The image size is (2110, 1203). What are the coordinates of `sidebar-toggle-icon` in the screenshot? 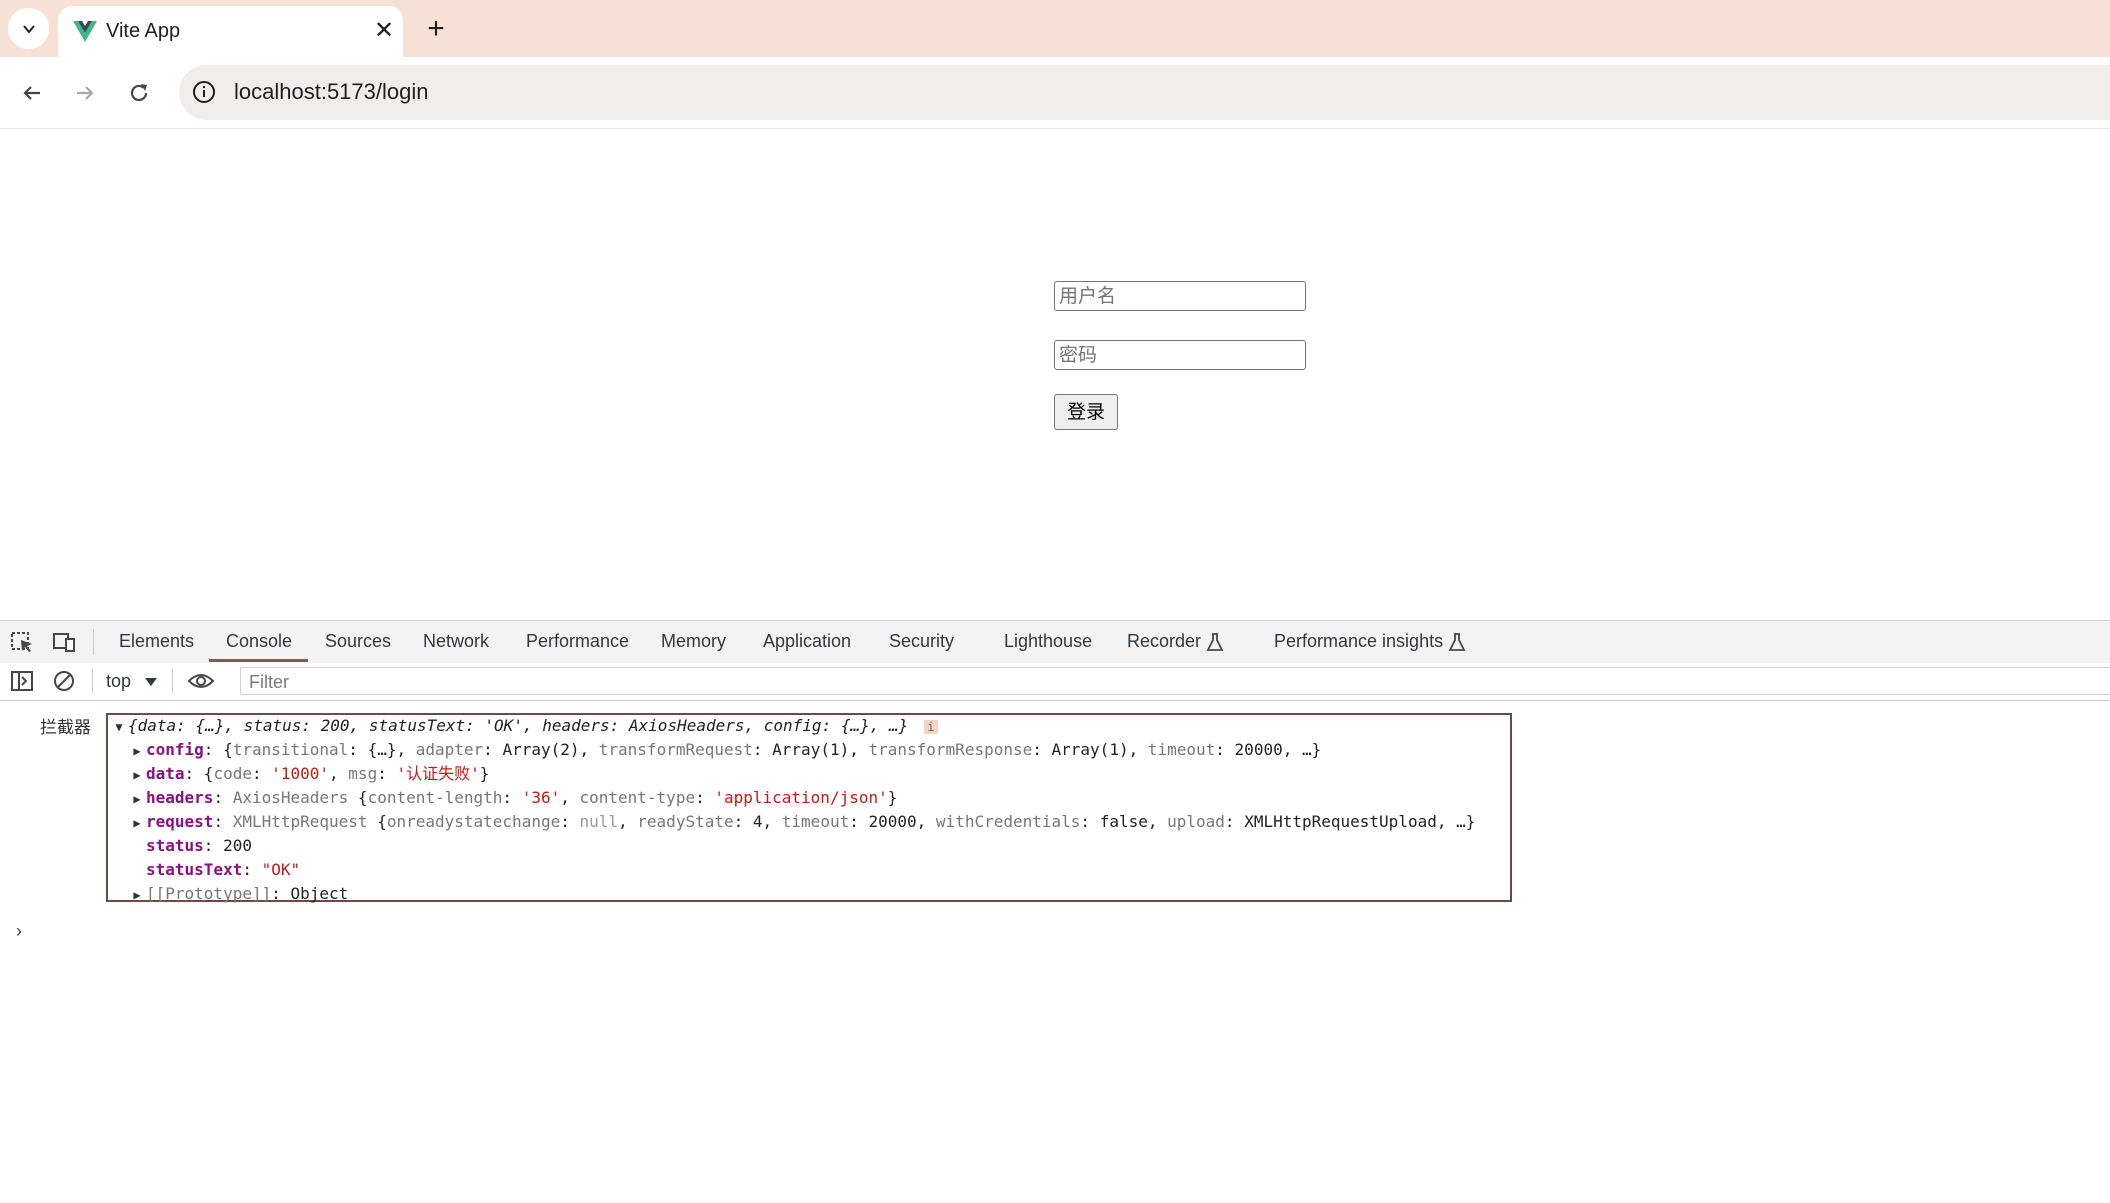 It's located at (22, 681).